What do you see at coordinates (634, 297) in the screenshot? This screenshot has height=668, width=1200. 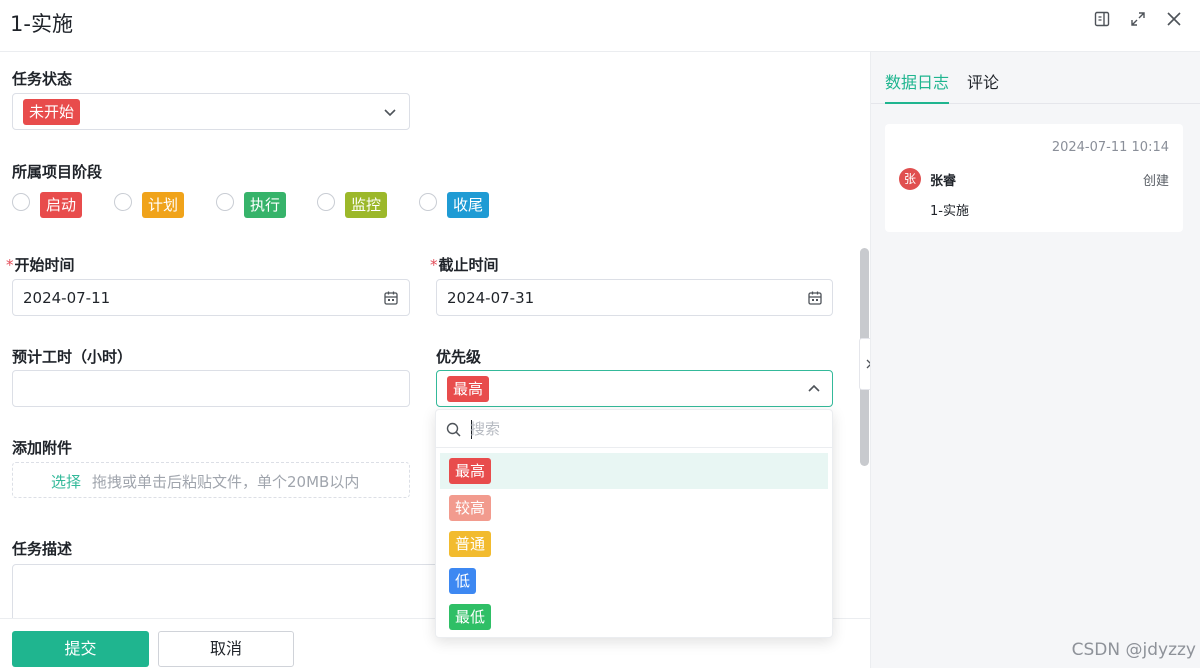 I see `end-date-input: 2024-07-31` at bounding box center [634, 297].